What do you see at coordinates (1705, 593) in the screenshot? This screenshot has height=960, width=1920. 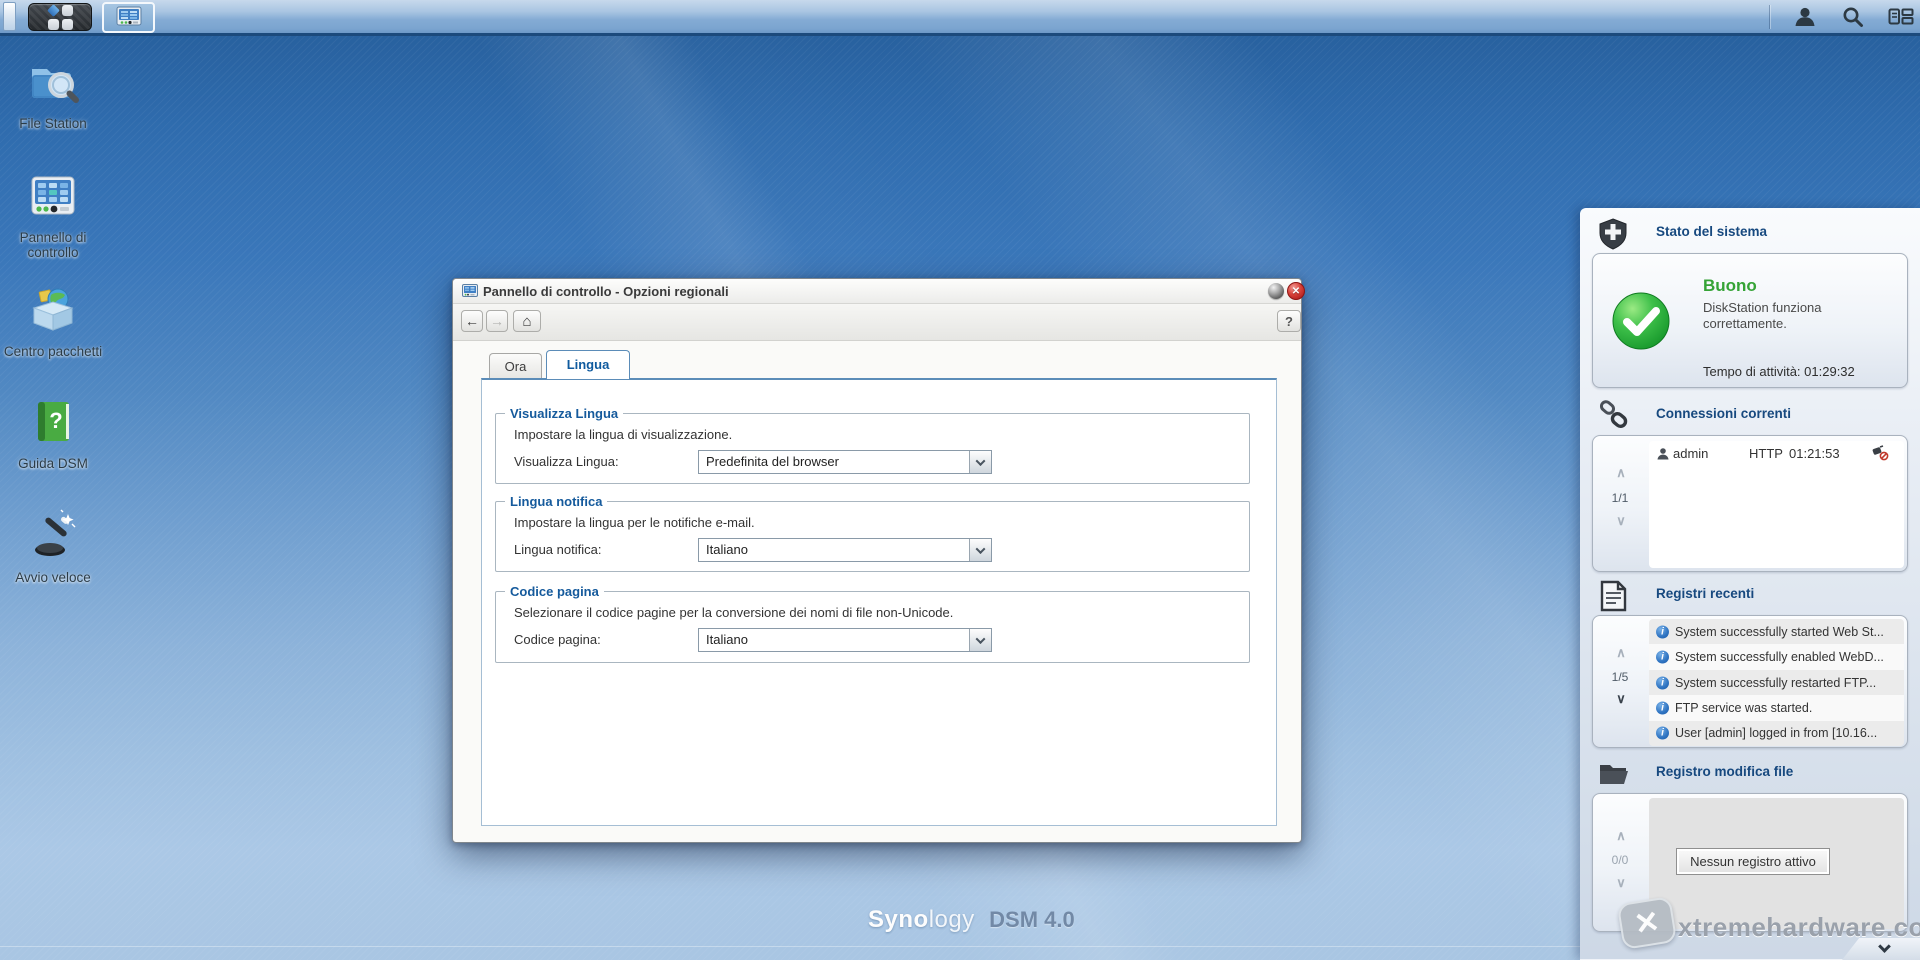 I see `widget-title: Registri recenti` at bounding box center [1705, 593].